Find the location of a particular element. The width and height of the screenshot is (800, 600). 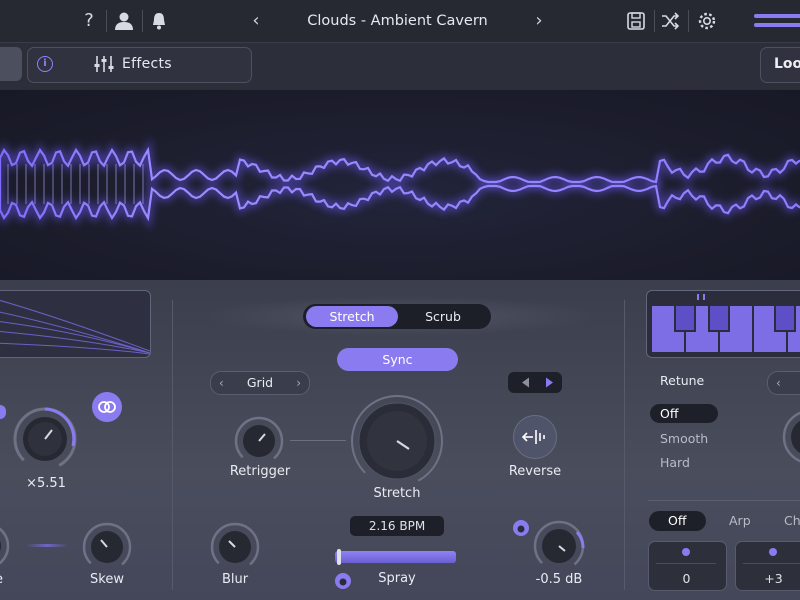

shuffle-icon is located at coordinates (671, 21).